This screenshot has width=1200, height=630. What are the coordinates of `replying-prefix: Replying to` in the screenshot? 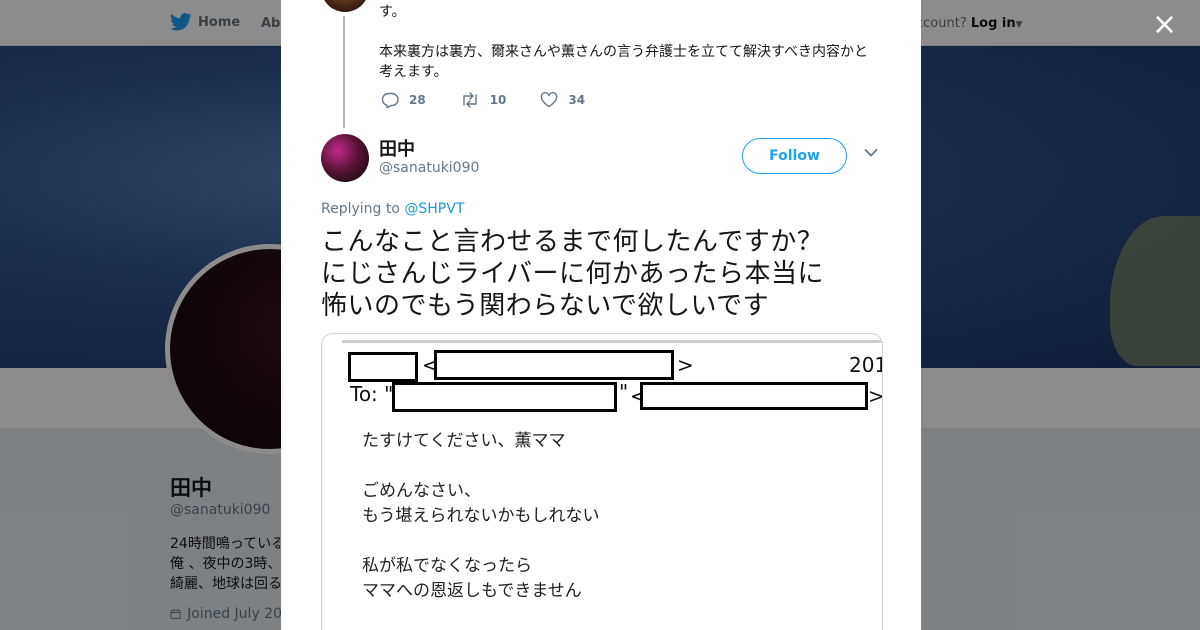 It's located at (360, 209).